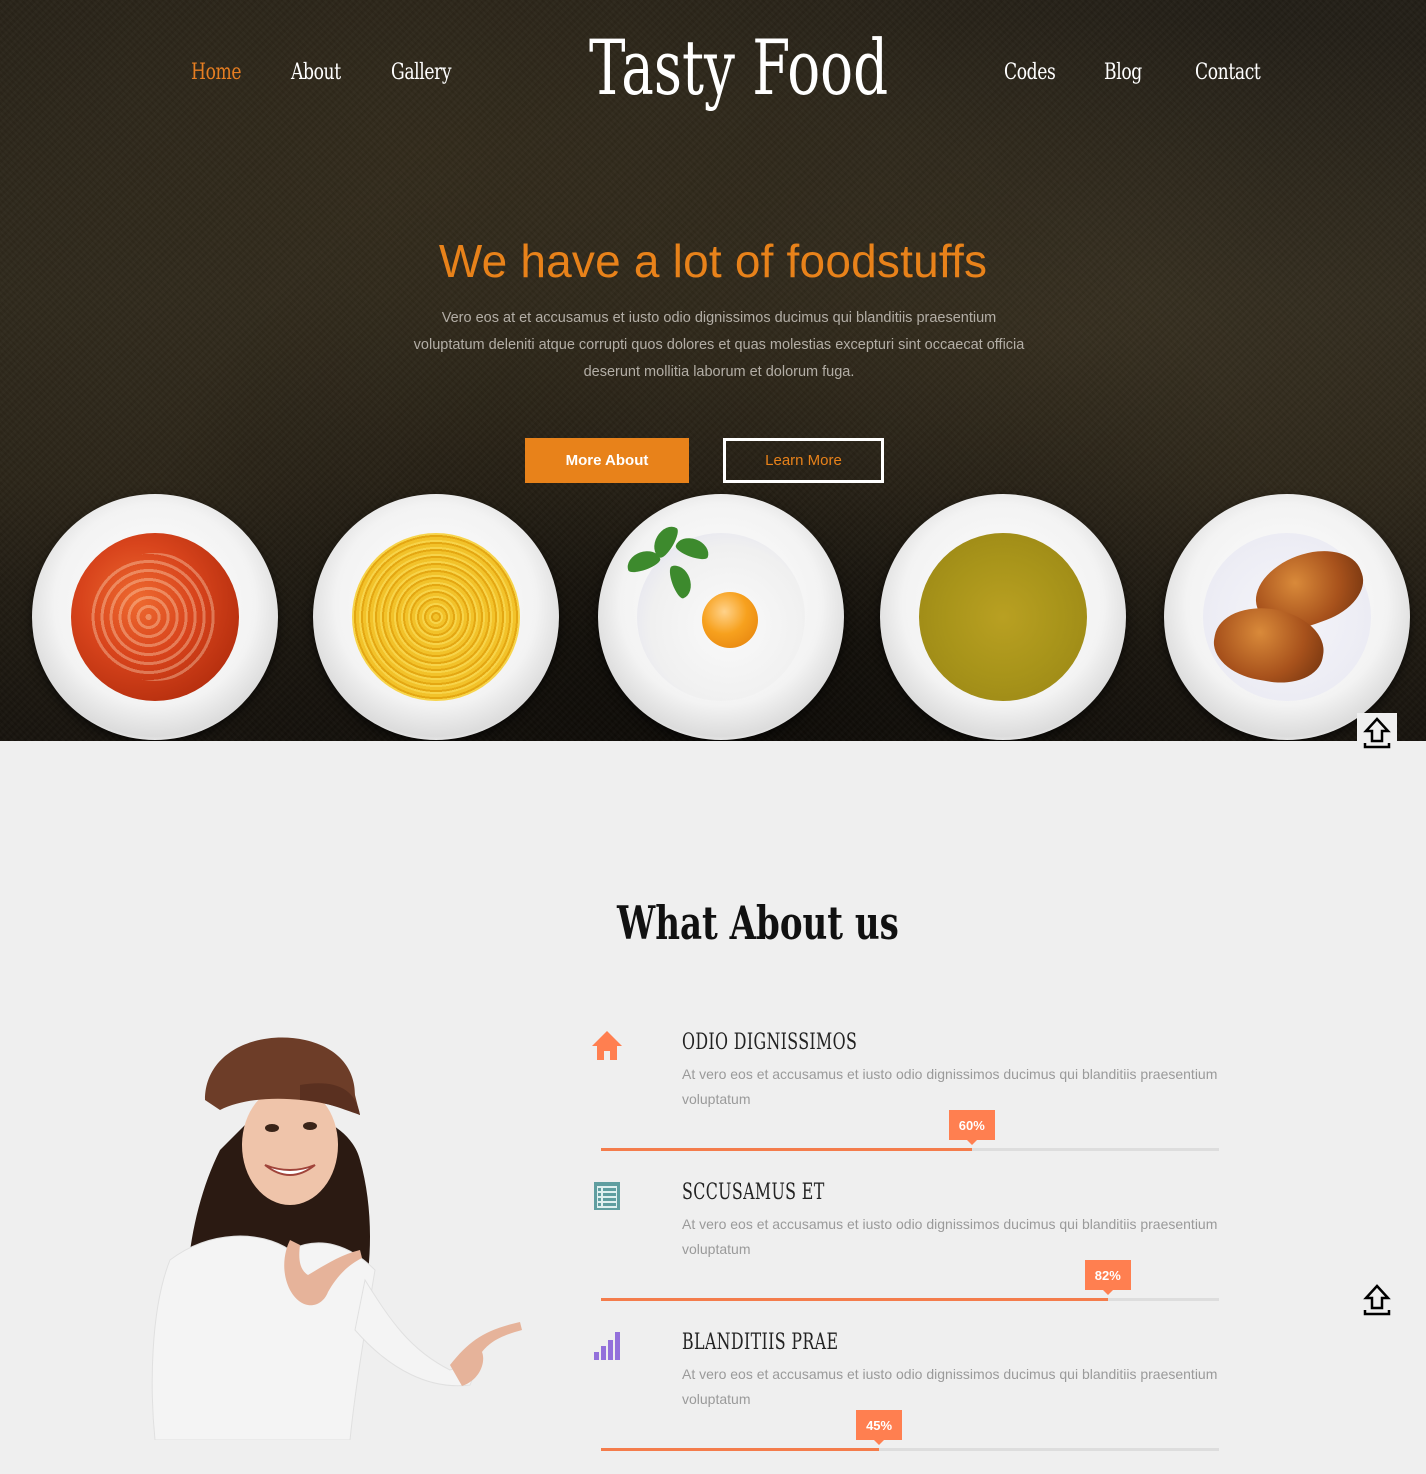 This screenshot has height=1474, width=1426. Describe the element at coordinates (730, 620) in the screenshot. I see `egg-yolk` at that location.